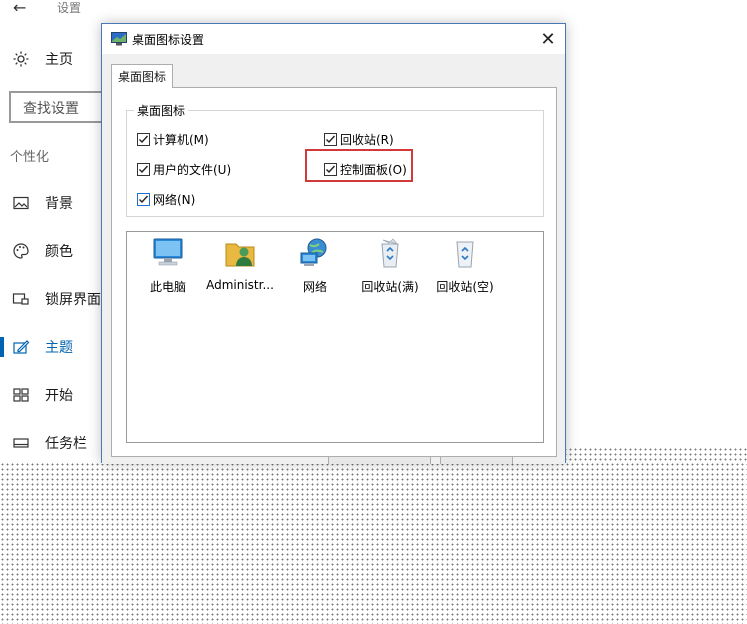 The width and height of the screenshot is (747, 624). I want to click on nav-item-start: 开始, so click(51, 395).